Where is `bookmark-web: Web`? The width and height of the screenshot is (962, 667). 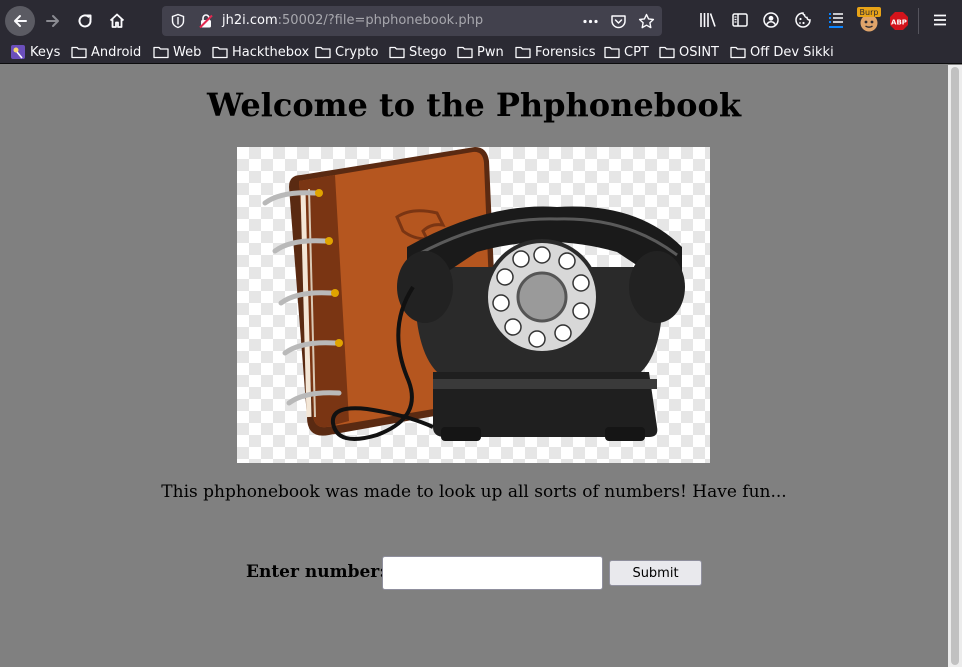
bookmark-web: Web is located at coordinates (177, 52).